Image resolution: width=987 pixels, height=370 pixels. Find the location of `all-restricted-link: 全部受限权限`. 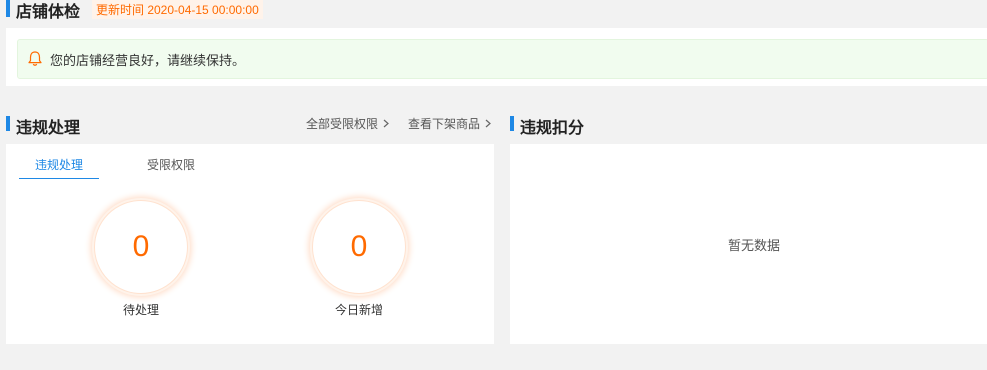

all-restricted-link: 全部受限权限 is located at coordinates (347, 123).